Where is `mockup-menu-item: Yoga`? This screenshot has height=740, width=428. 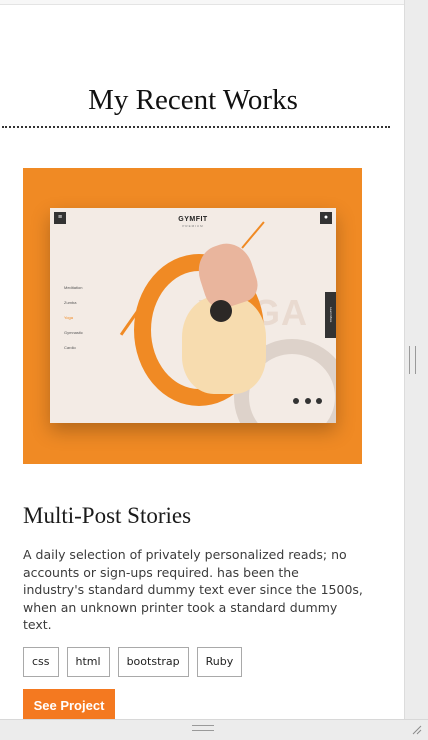 mockup-menu-item: Yoga is located at coordinates (68, 317).